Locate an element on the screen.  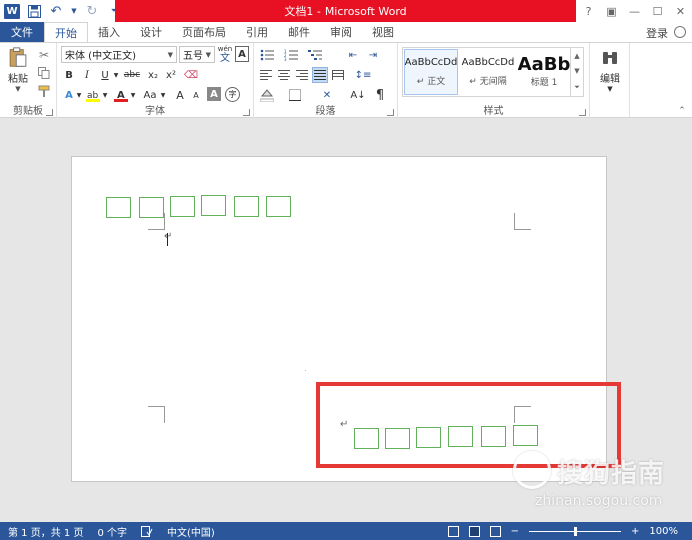
tab-mailings: 邮件 is located at coordinates (299, 32).